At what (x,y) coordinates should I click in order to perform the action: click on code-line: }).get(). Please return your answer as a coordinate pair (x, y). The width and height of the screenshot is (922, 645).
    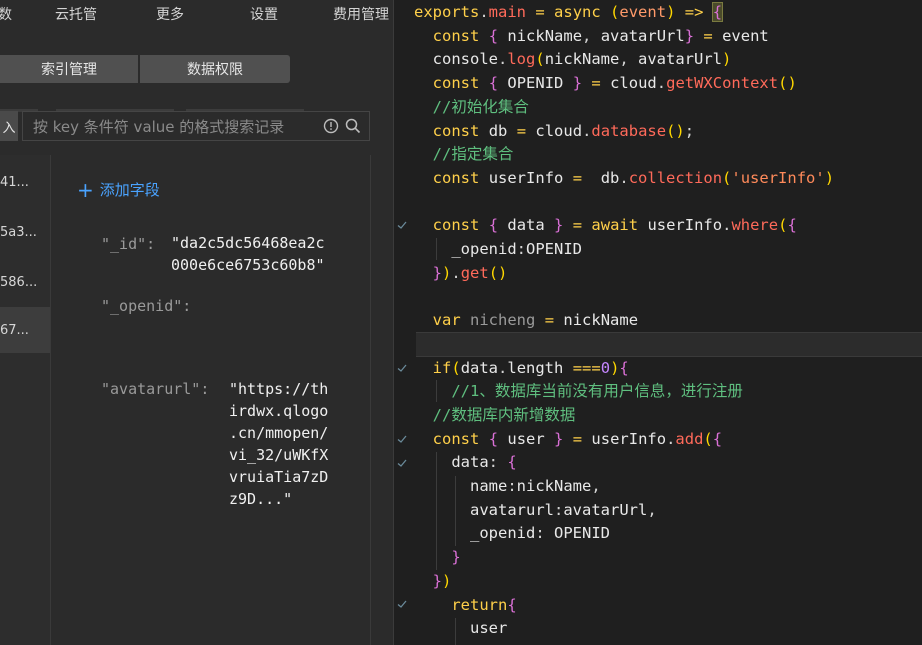
    Looking at the image, I should click on (461, 273).